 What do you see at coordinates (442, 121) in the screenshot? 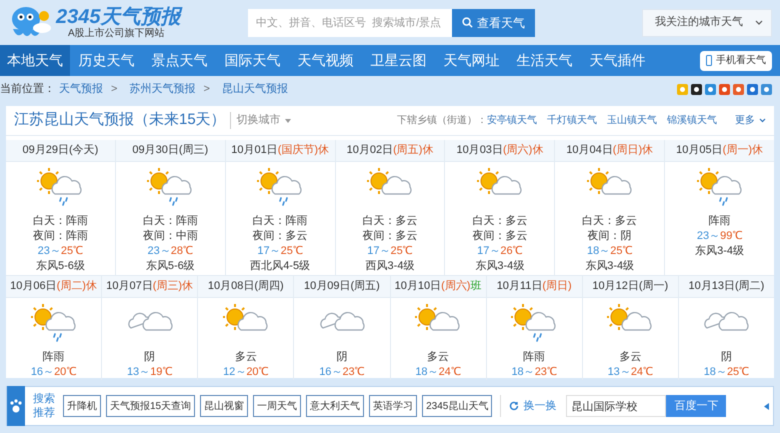
I see `towns-label: 下辖乡镇（街道）：` at bounding box center [442, 121].